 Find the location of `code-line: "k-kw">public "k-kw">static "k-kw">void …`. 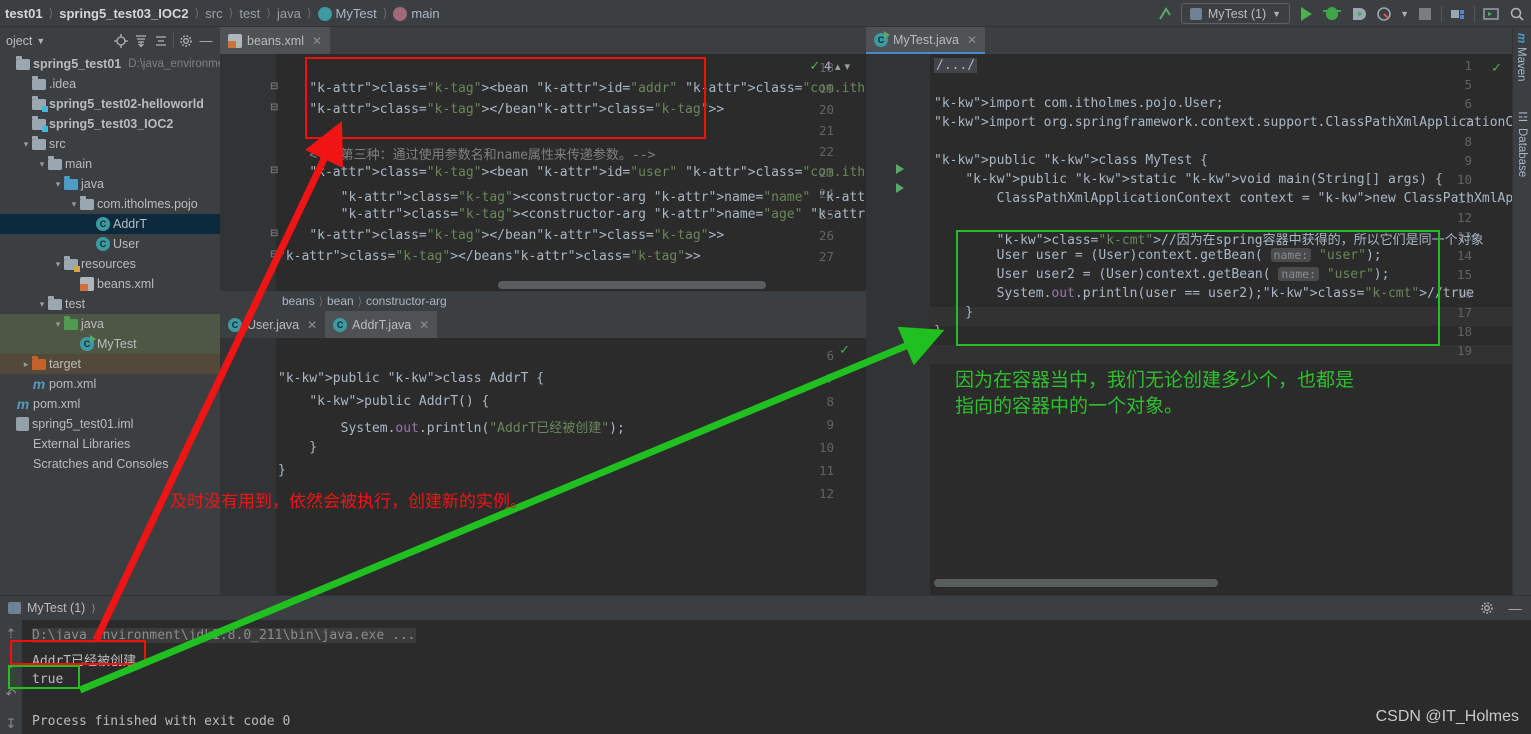

code-line: "k-kw">public "k-kw">static "k-kw">void … is located at coordinates (1188, 179).